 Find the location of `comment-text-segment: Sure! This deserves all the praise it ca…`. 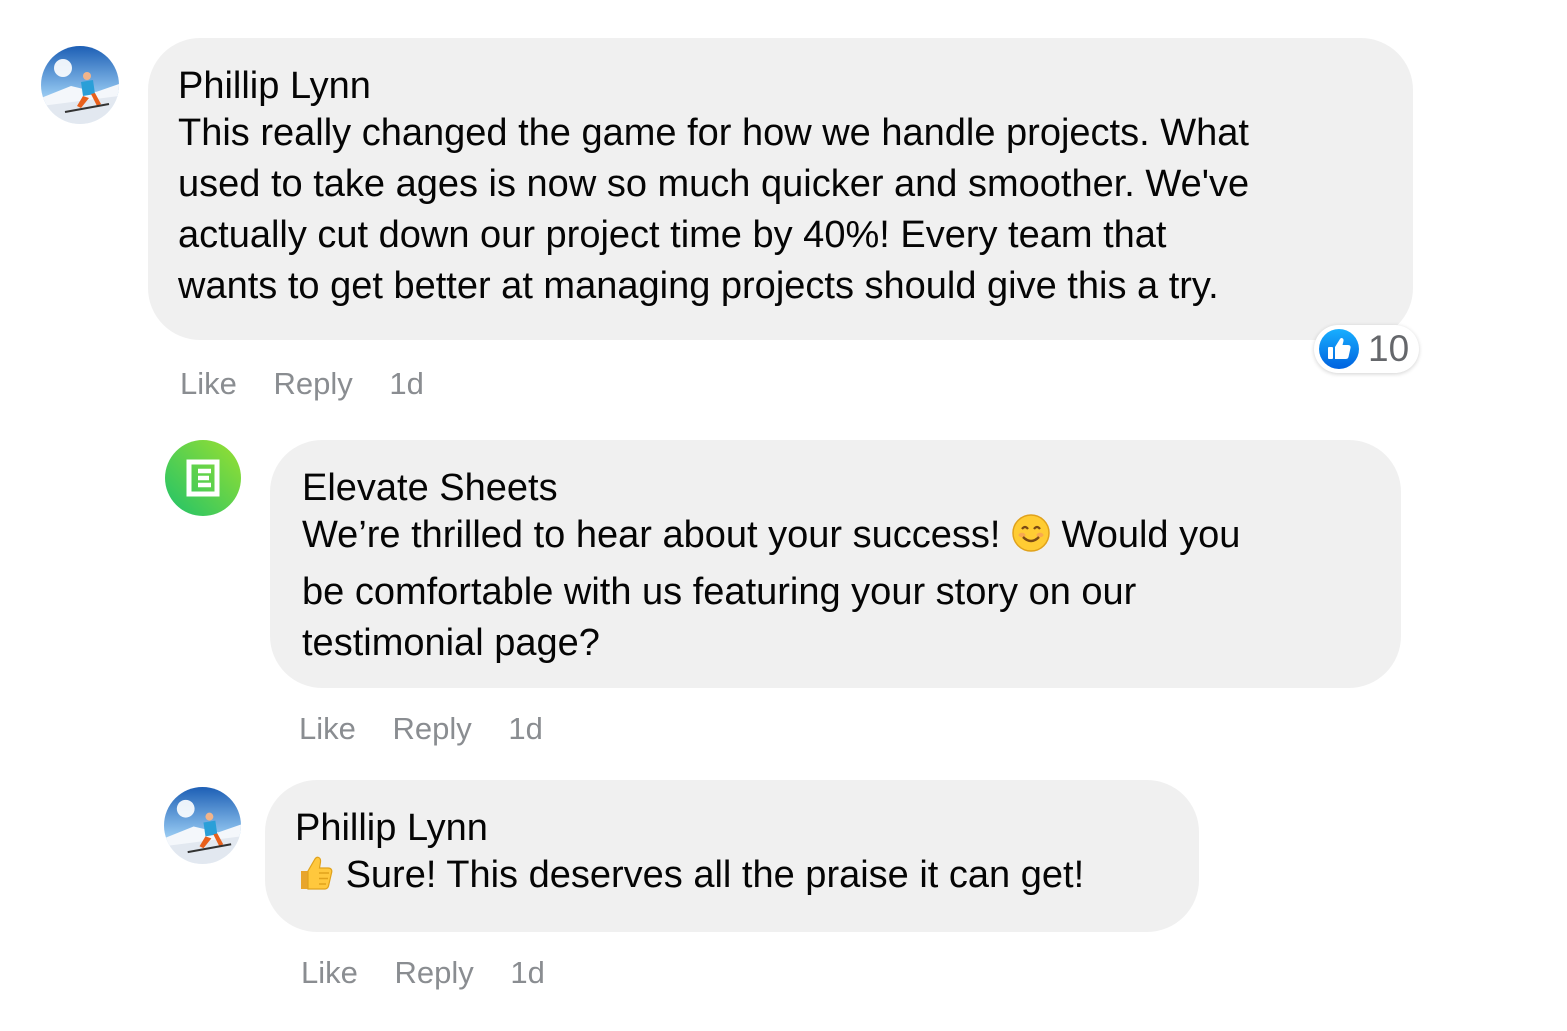

comment-text-segment: Sure! This deserves all the praise it ca… is located at coordinates (715, 875).